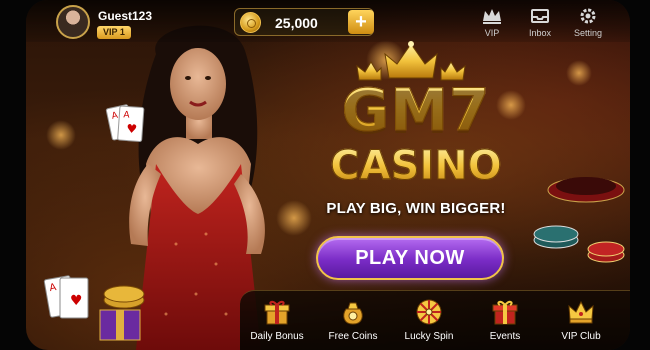 Image resolution: width=650 pixels, height=350 pixels. I want to click on settings-nav-label: Setting, so click(588, 33).